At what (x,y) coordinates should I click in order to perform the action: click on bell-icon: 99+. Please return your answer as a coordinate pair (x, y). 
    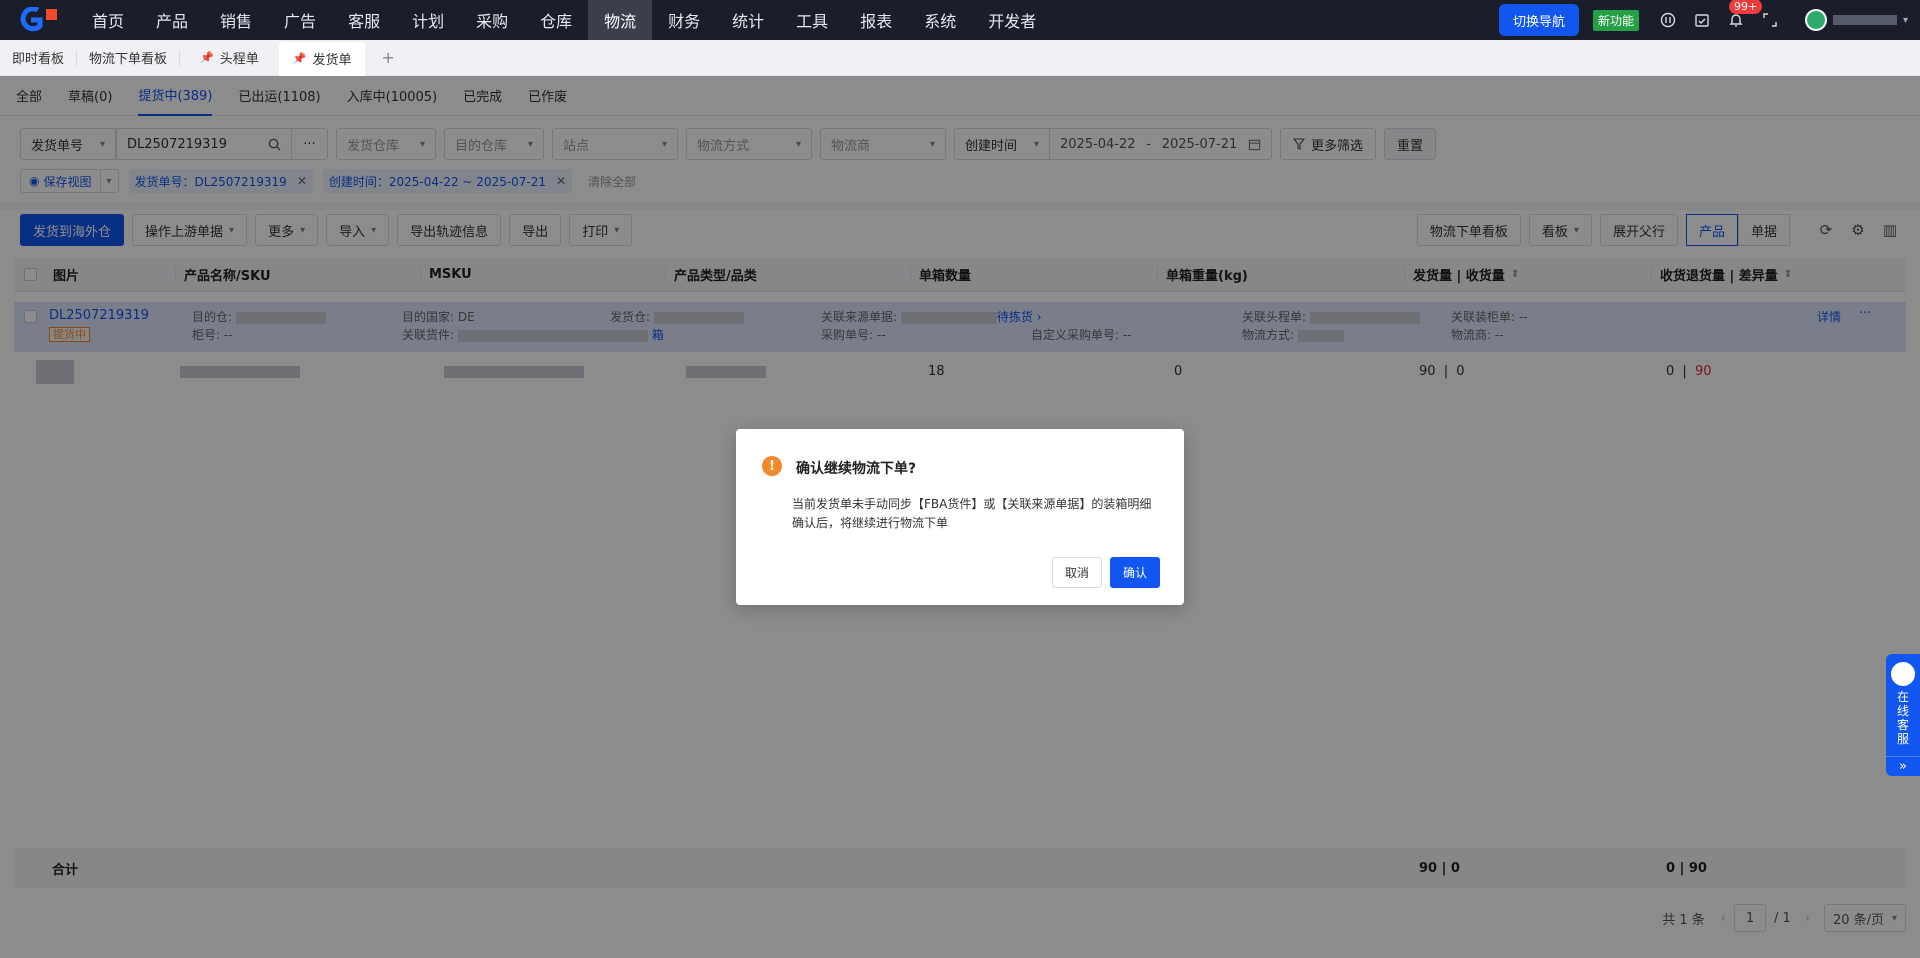
    Looking at the image, I should click on (1745, 14).